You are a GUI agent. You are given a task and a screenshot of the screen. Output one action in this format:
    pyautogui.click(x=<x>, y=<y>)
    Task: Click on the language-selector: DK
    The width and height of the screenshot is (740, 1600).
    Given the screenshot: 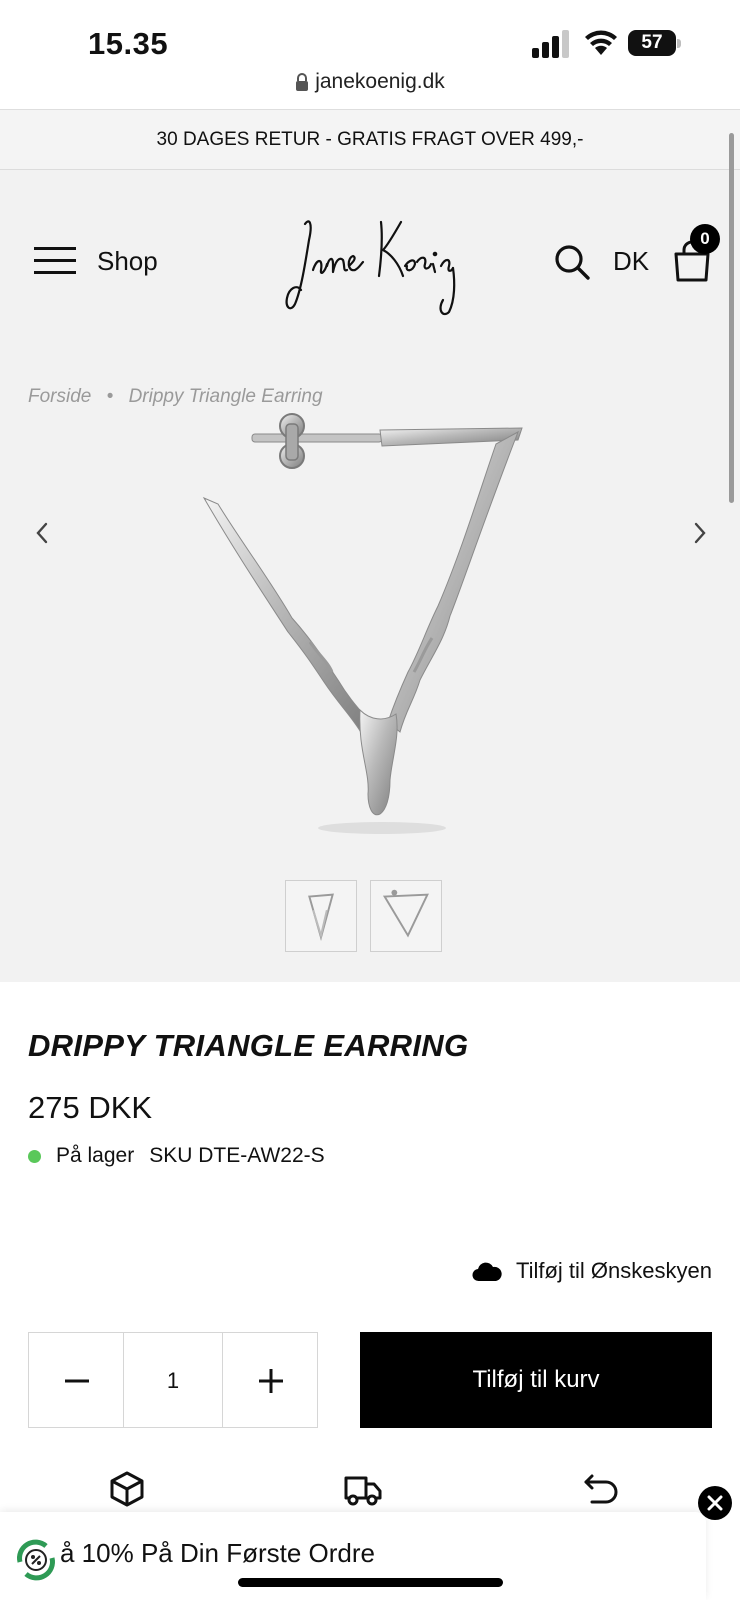 What is the action you would take?
    pyautogui.click(x=631, y=261)
    